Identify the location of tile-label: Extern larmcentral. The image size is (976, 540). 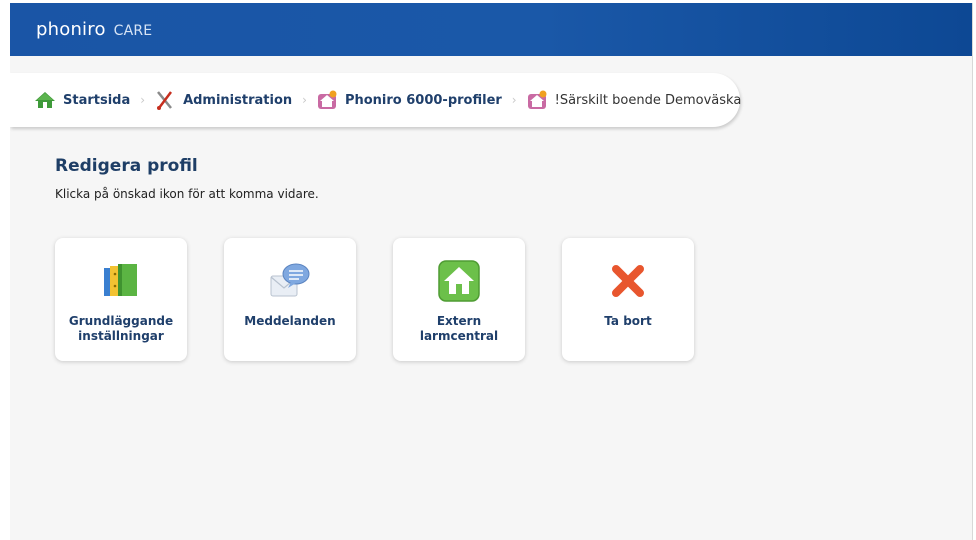
(459, 328).